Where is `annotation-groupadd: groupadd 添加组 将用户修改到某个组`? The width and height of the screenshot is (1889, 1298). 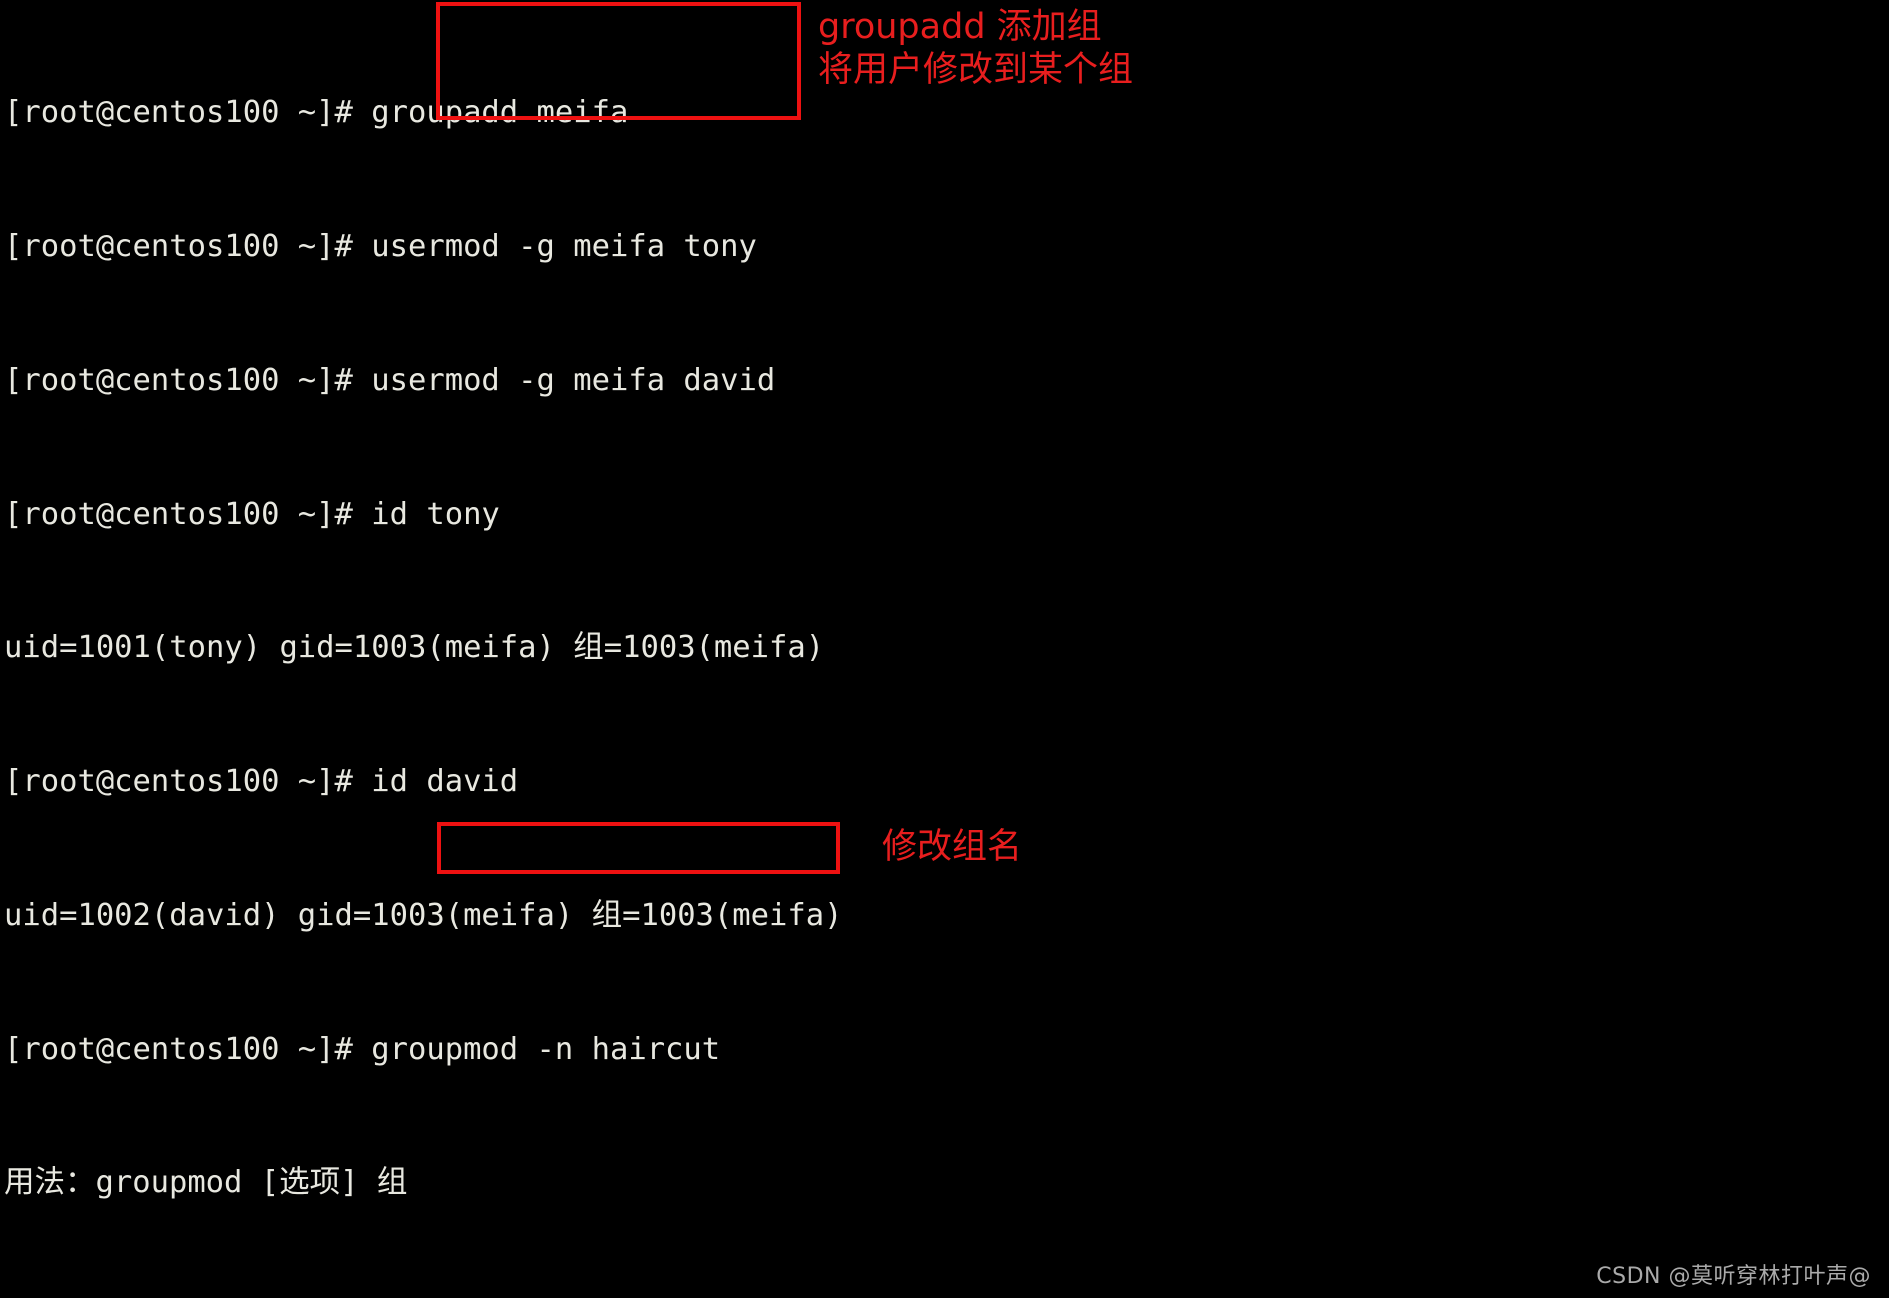 annotation-groupadd: groupadd 添加组 将用户修改到某个组 is located at coordinates (976, 48).